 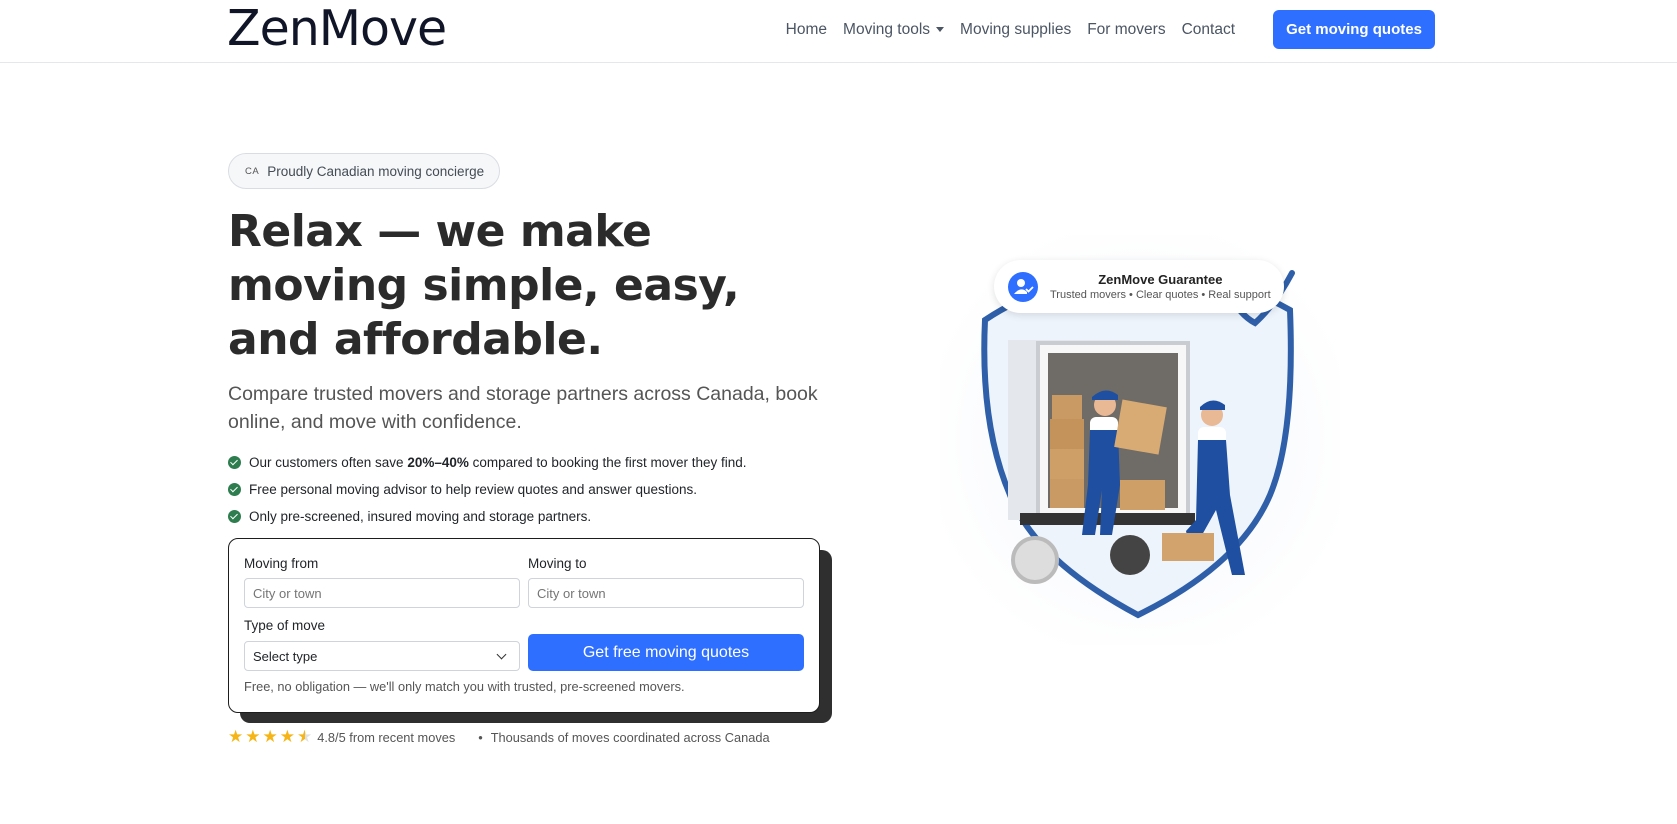 I want to click on benefit-text-pre: Our customers often save, so click(x=328, y=462).